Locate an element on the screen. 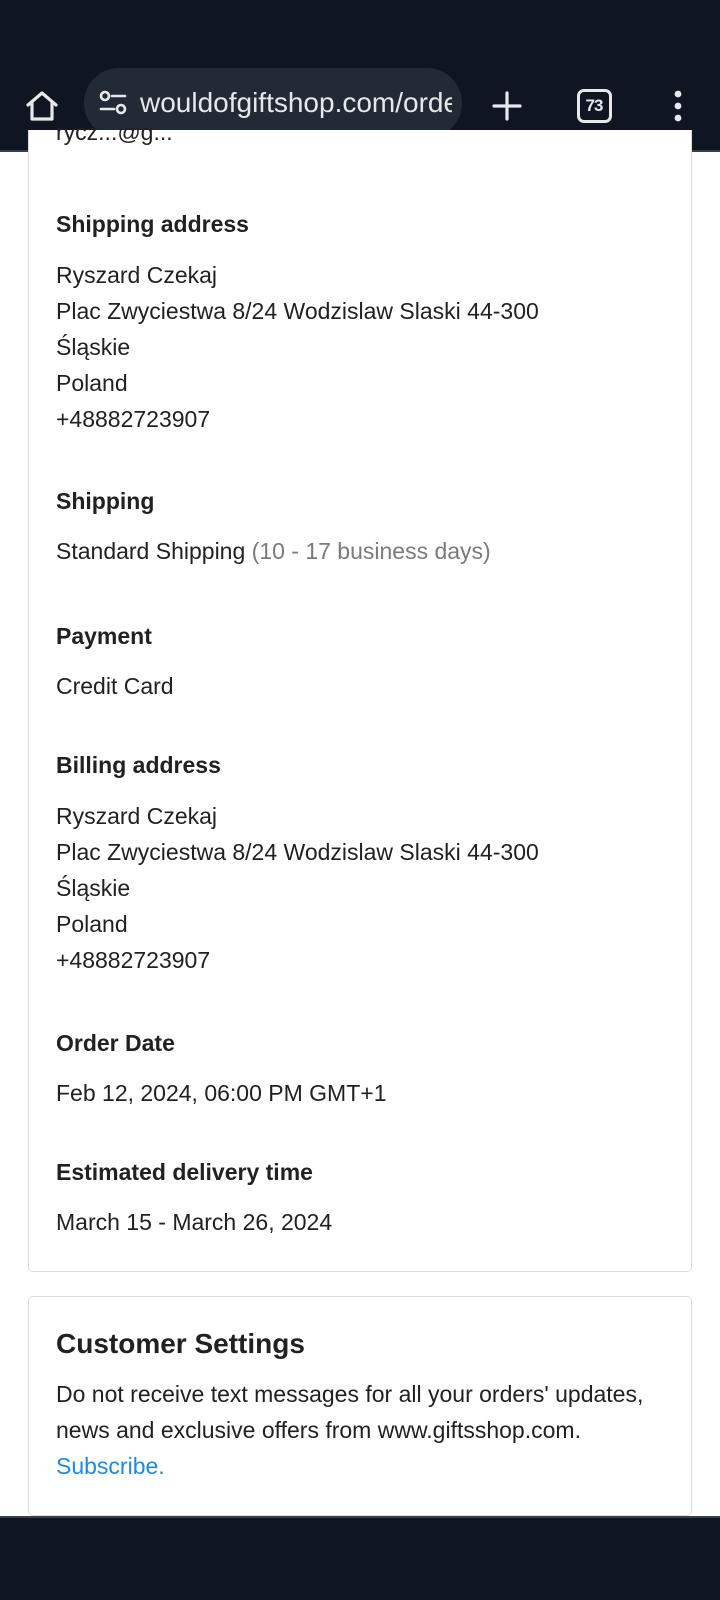  url-text: wouldofgiftshop.com/order is located at coordinates (296, 103).